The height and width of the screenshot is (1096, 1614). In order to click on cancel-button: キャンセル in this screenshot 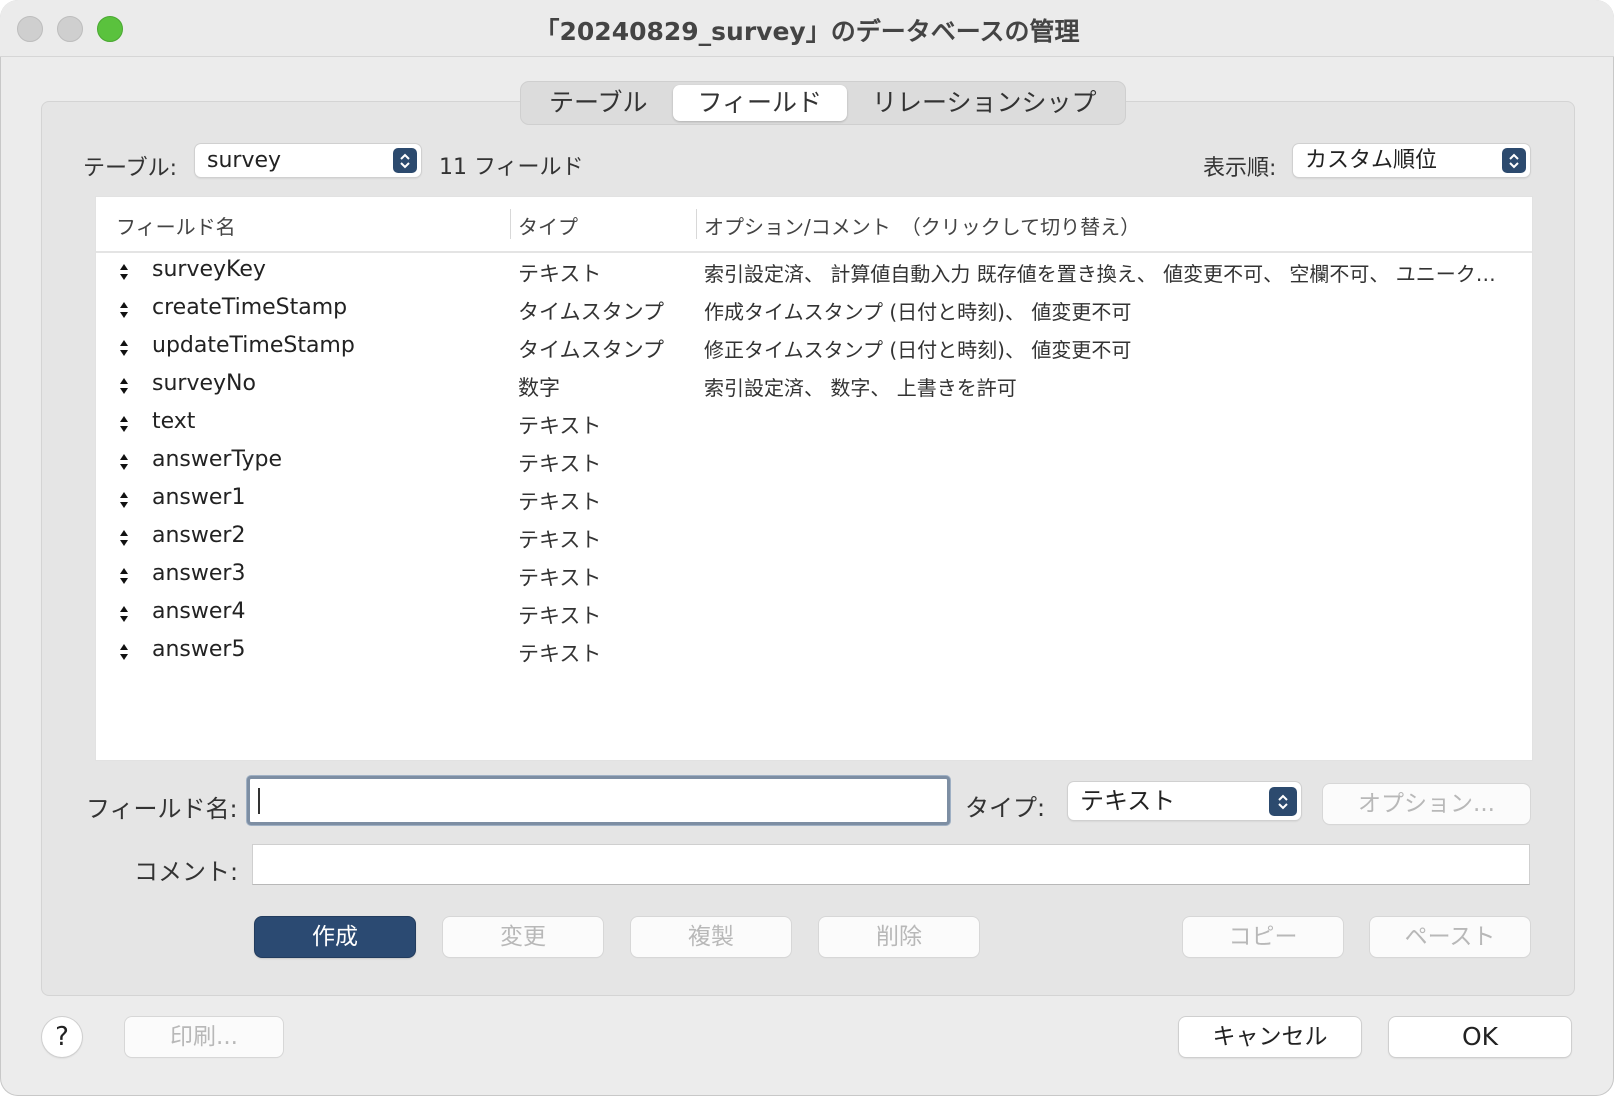, I will do `click(1270, 1037)`.